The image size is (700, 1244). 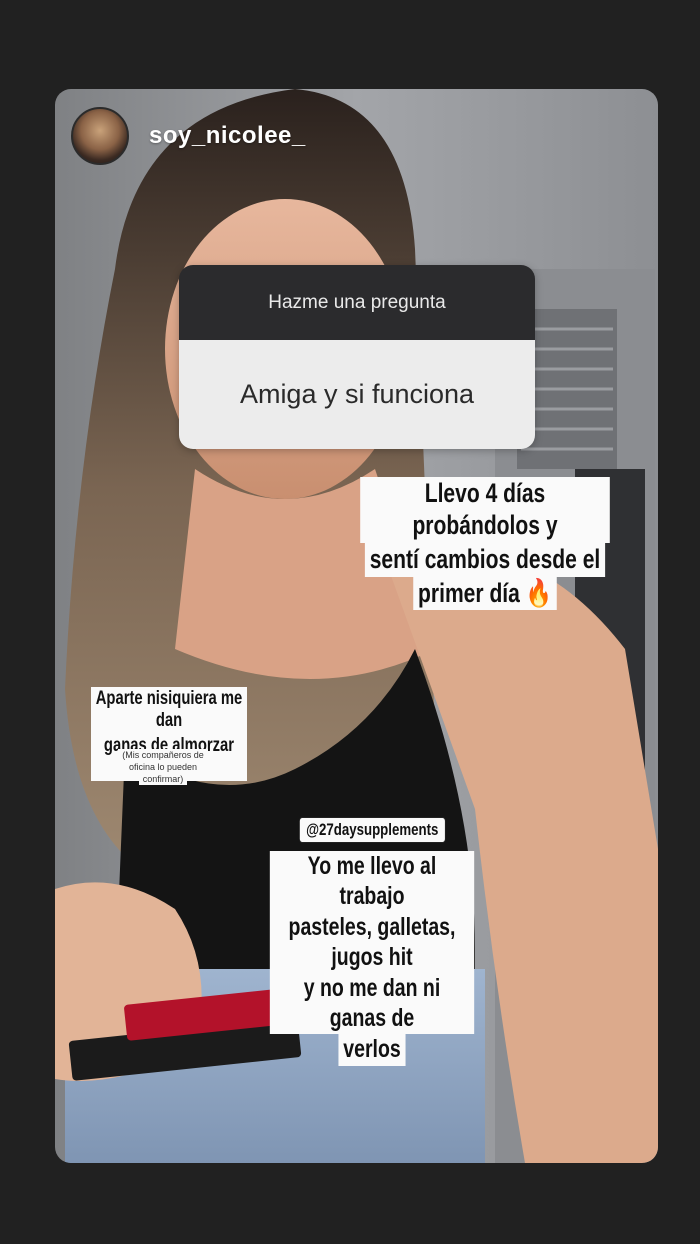 What do you see at coordinates (372, 1003) in the screenshot?
I see `text-sticker-line: y no me dan ni ganas de` at bounding box center [372, 1003].